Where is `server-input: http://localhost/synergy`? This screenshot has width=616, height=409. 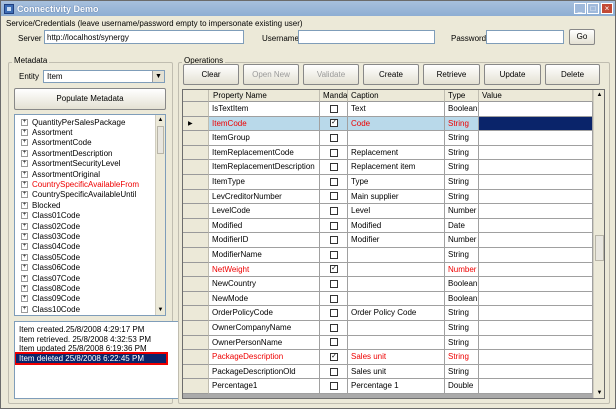
server-input: http://localhost/synergy is located at coordinates (144, 37).